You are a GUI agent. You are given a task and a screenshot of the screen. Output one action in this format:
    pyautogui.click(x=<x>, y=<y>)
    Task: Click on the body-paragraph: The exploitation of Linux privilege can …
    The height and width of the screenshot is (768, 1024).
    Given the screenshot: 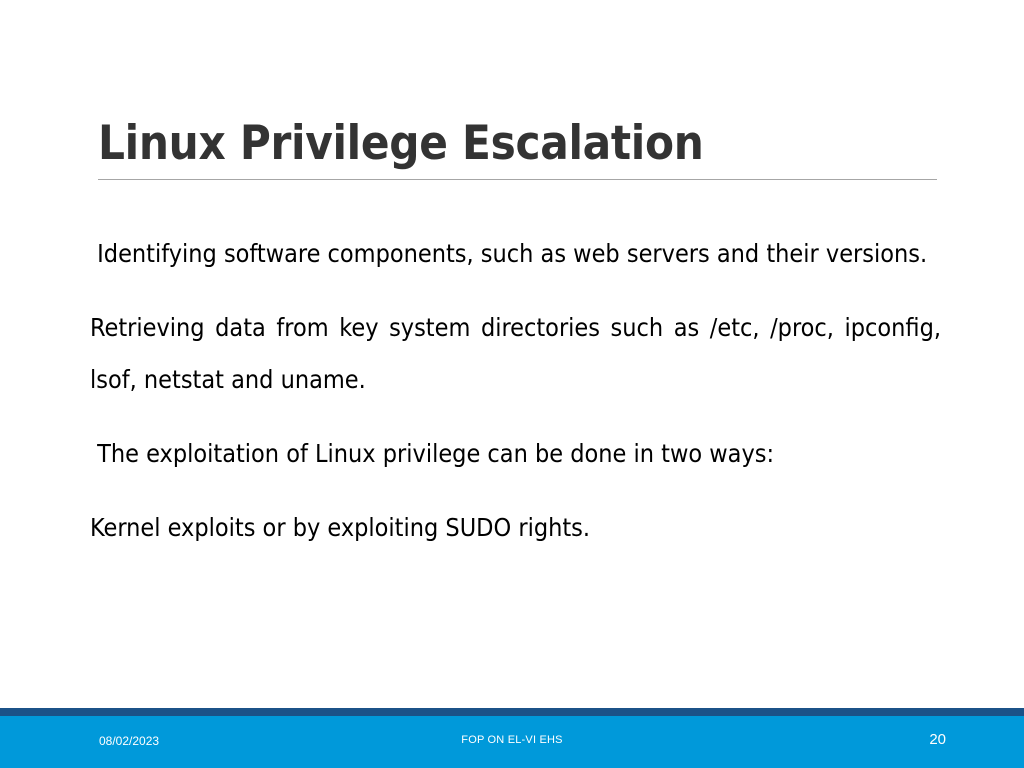 What is the action you would take?
    pyautogui.click(x=432, y=453)
    